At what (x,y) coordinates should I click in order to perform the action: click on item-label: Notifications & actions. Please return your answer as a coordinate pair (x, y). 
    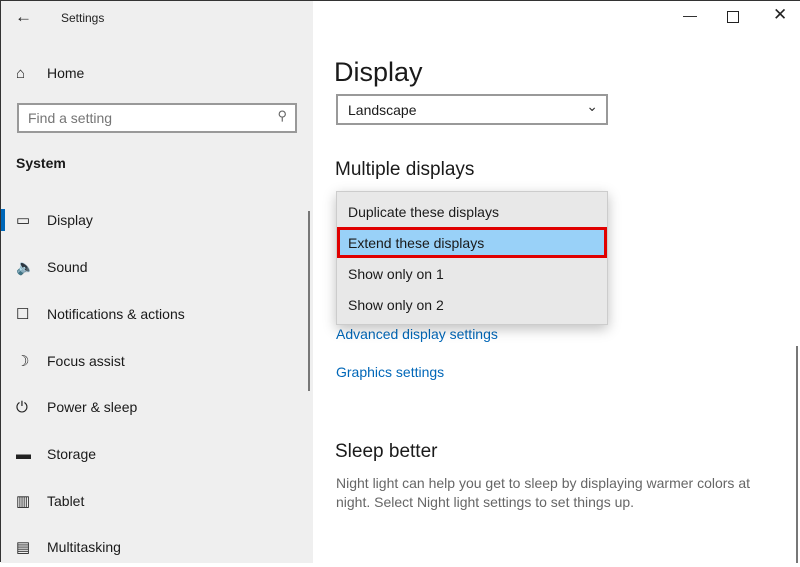
    Looking at the image, I should click on (116, 314).